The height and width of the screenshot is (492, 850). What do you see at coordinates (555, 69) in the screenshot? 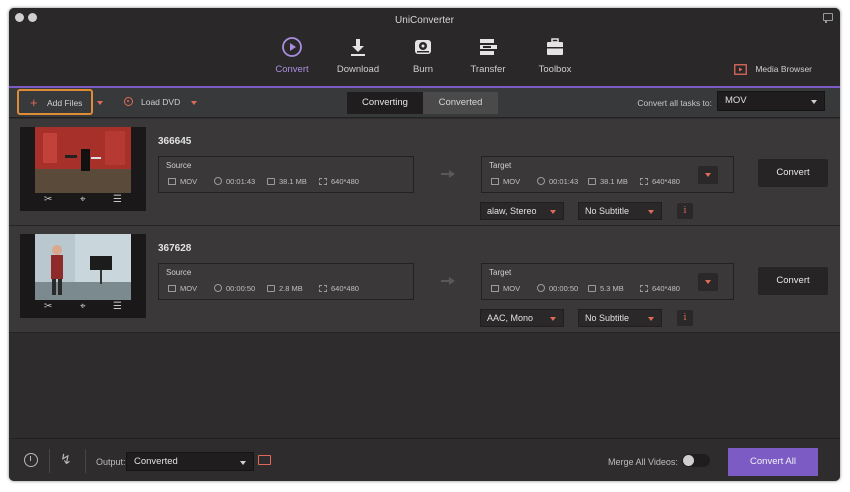
I see `nav-toolbox-label: Toolbox` at bounding box center [555, 69].